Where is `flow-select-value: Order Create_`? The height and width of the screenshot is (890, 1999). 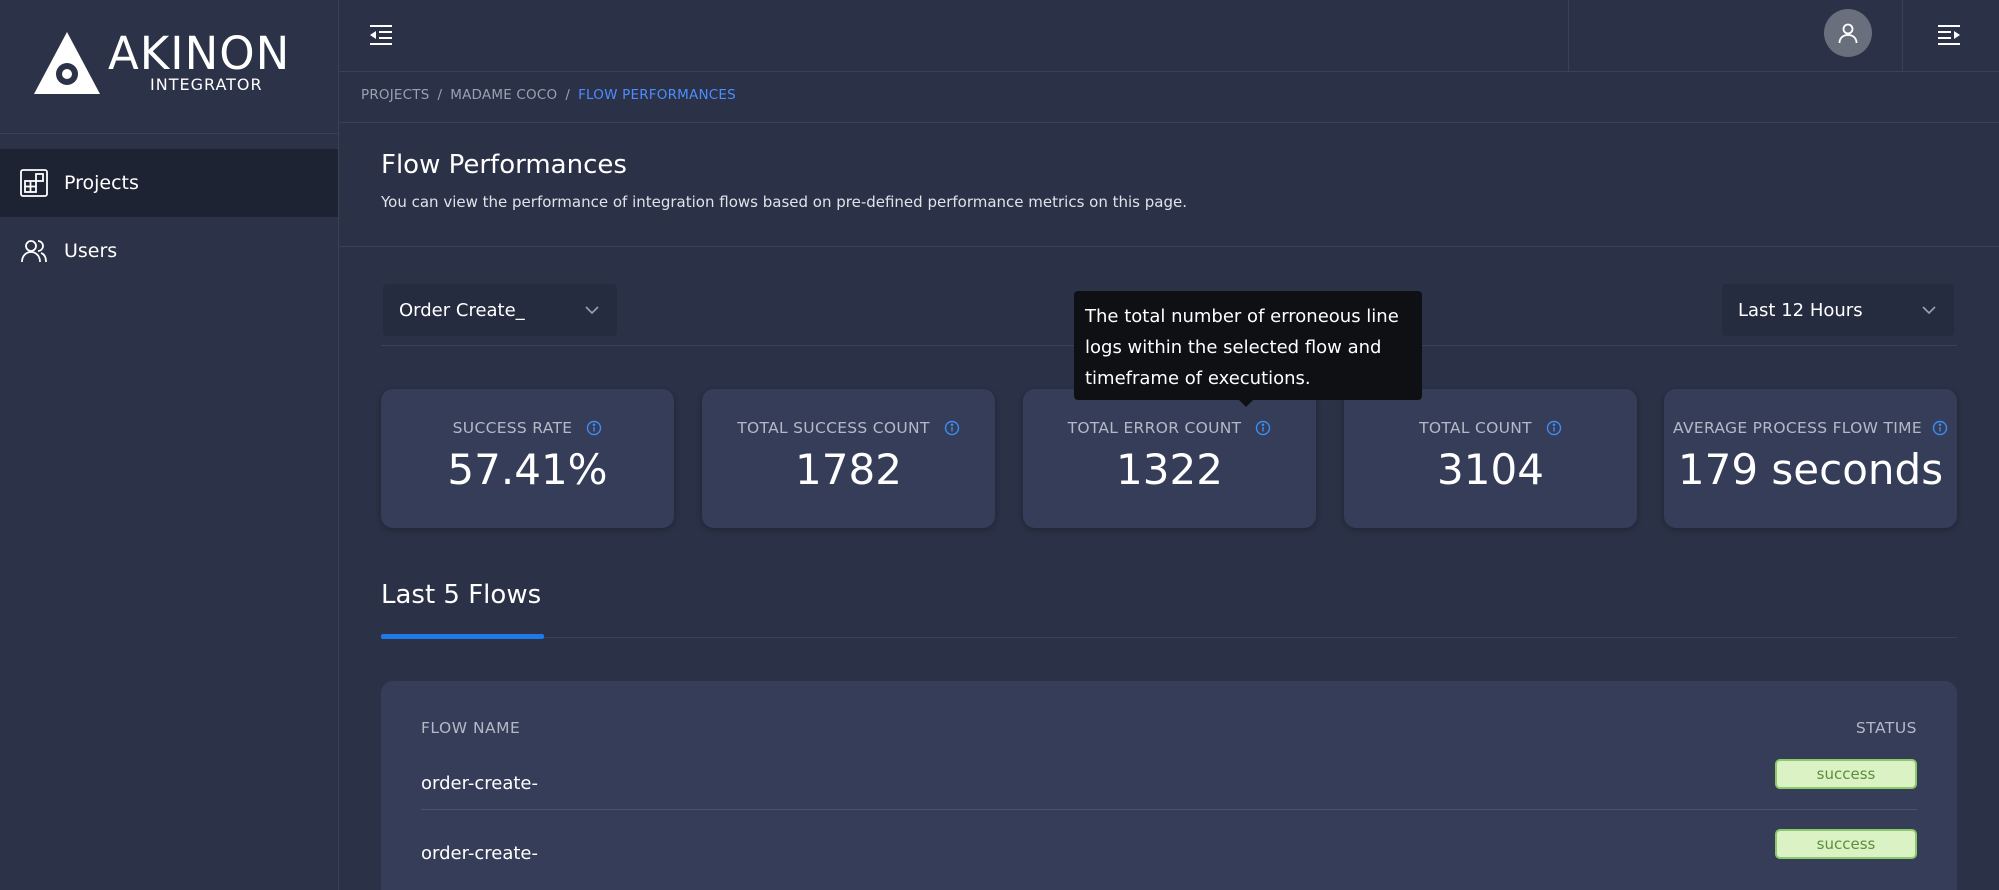
flow-select-value: Order Create_ is located at coordinates (462, 310).